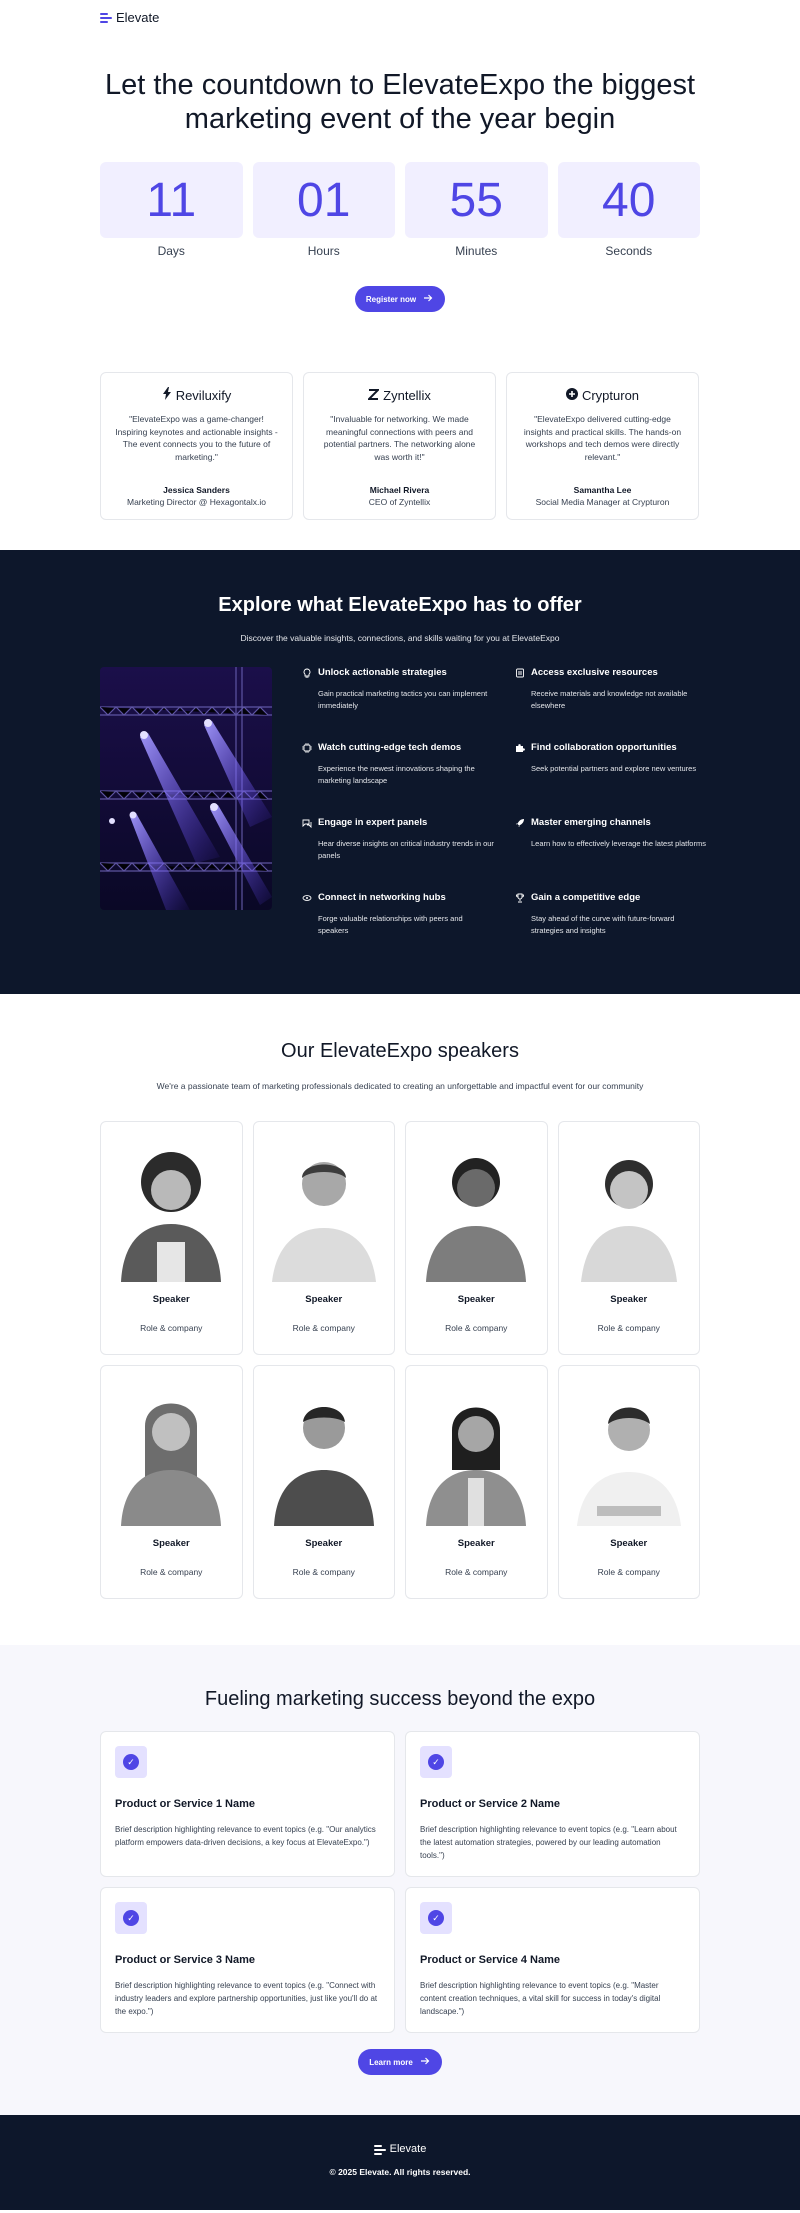 The width and height of the screenshot is (800, 2213). What do you see at coordinates (185, 1960) in the screenshot?
I see `product-title: Product or Service 3 Name` at bounding box center [185, 1960].